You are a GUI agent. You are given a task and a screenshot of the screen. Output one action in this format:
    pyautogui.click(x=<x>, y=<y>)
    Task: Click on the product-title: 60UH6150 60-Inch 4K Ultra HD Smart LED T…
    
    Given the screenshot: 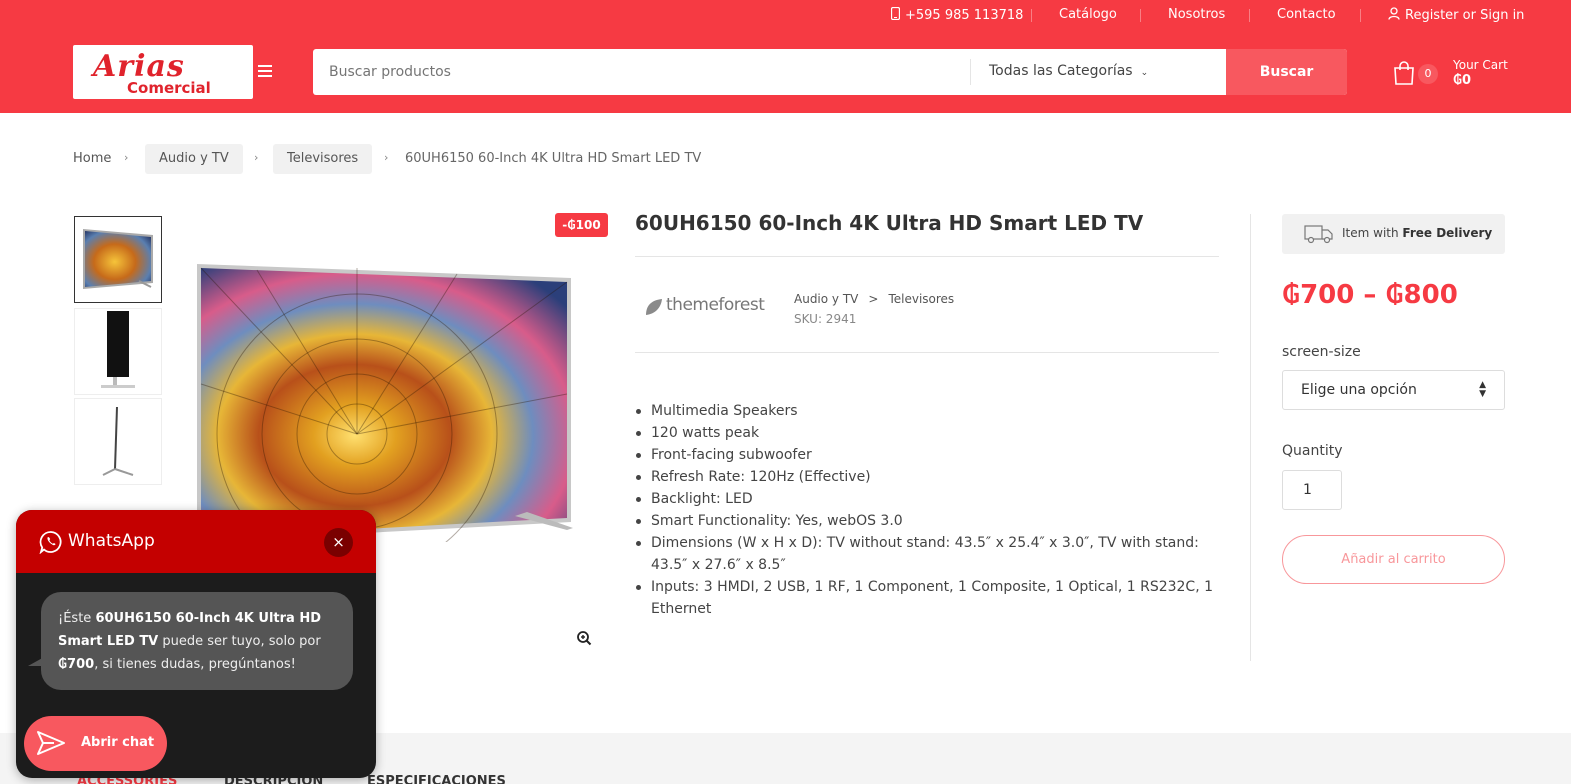 What is the action you would take?
    pyautogui.click(x=889, y=223)
    